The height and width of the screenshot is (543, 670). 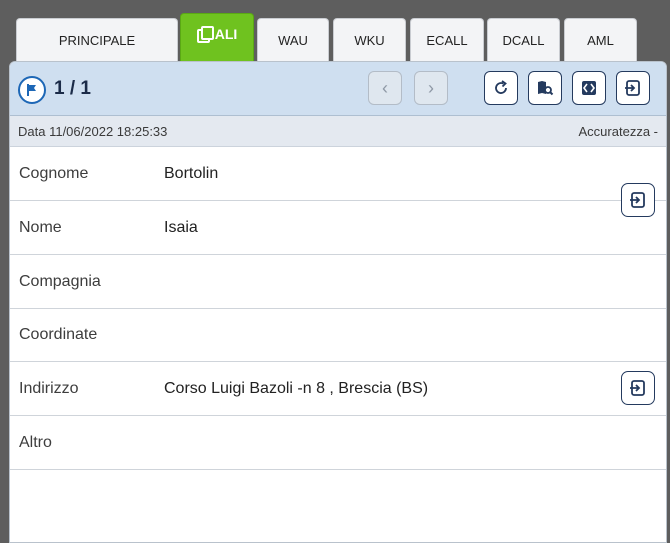 I want to click on field-coordinate: Coordinate, so click(x=338, y=335).